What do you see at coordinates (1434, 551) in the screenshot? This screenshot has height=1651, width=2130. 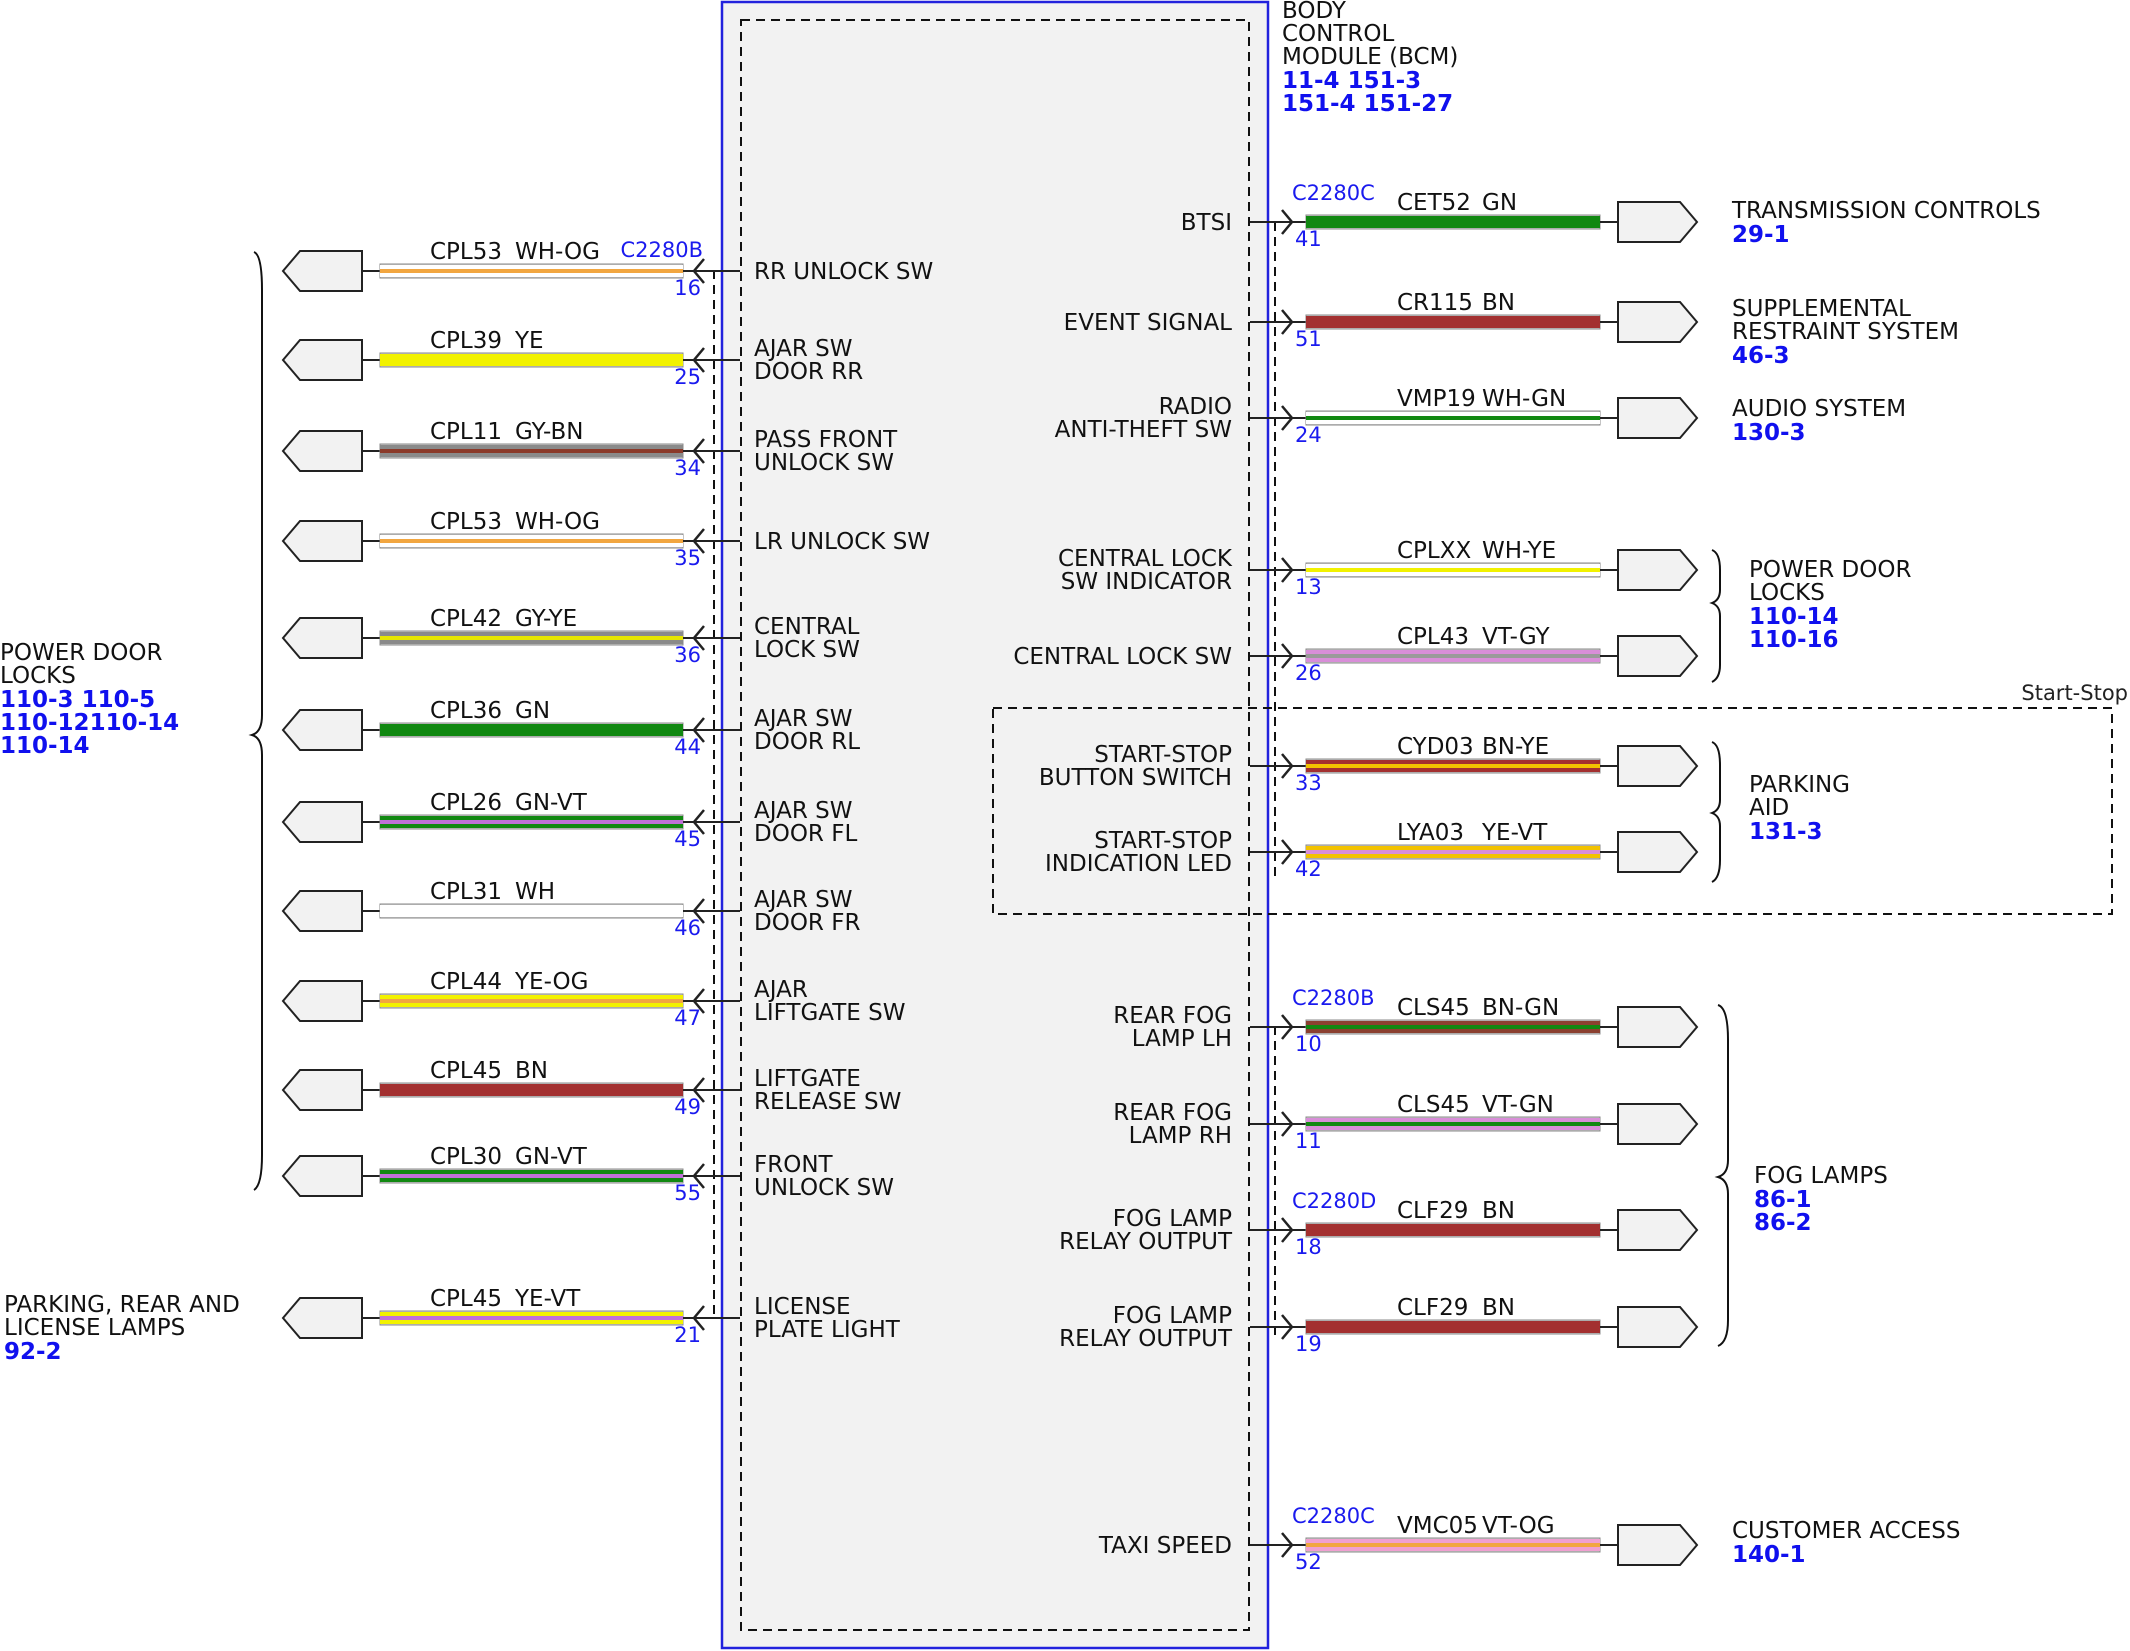 I see `right-circuit-13-circuit-id: CPLXX` at bounding box center [1434, 551].